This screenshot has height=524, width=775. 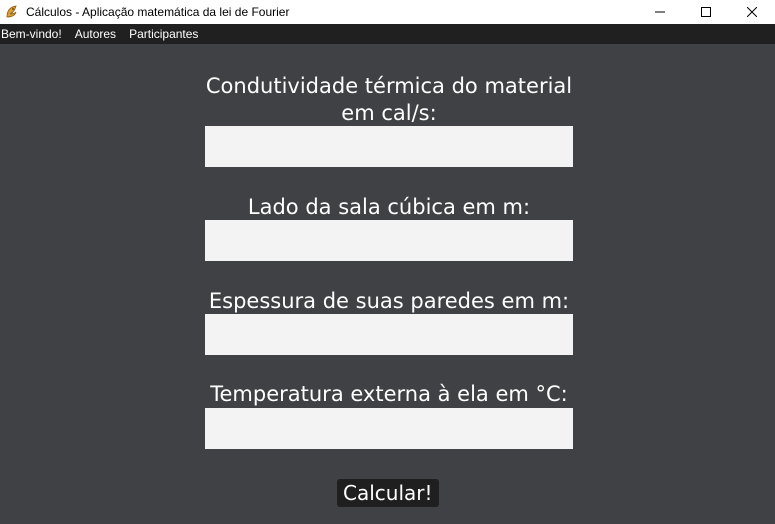 I want to click on conductivity-label-line2: em cal/s:, so click(x=389, y=113).